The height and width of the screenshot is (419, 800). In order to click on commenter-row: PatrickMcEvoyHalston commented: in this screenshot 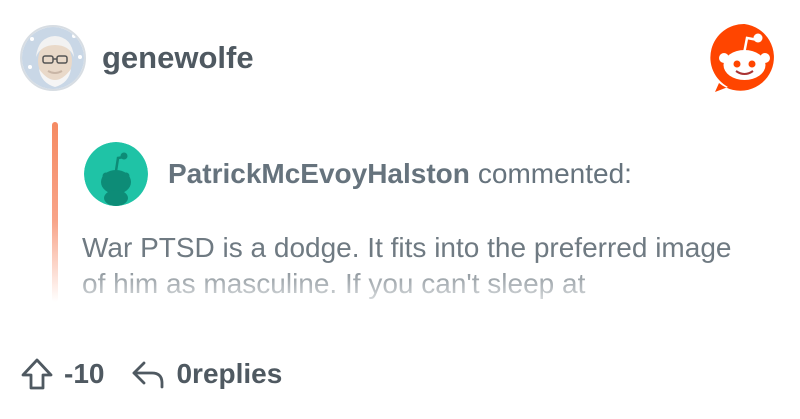, I will do `click(358, 174)`.